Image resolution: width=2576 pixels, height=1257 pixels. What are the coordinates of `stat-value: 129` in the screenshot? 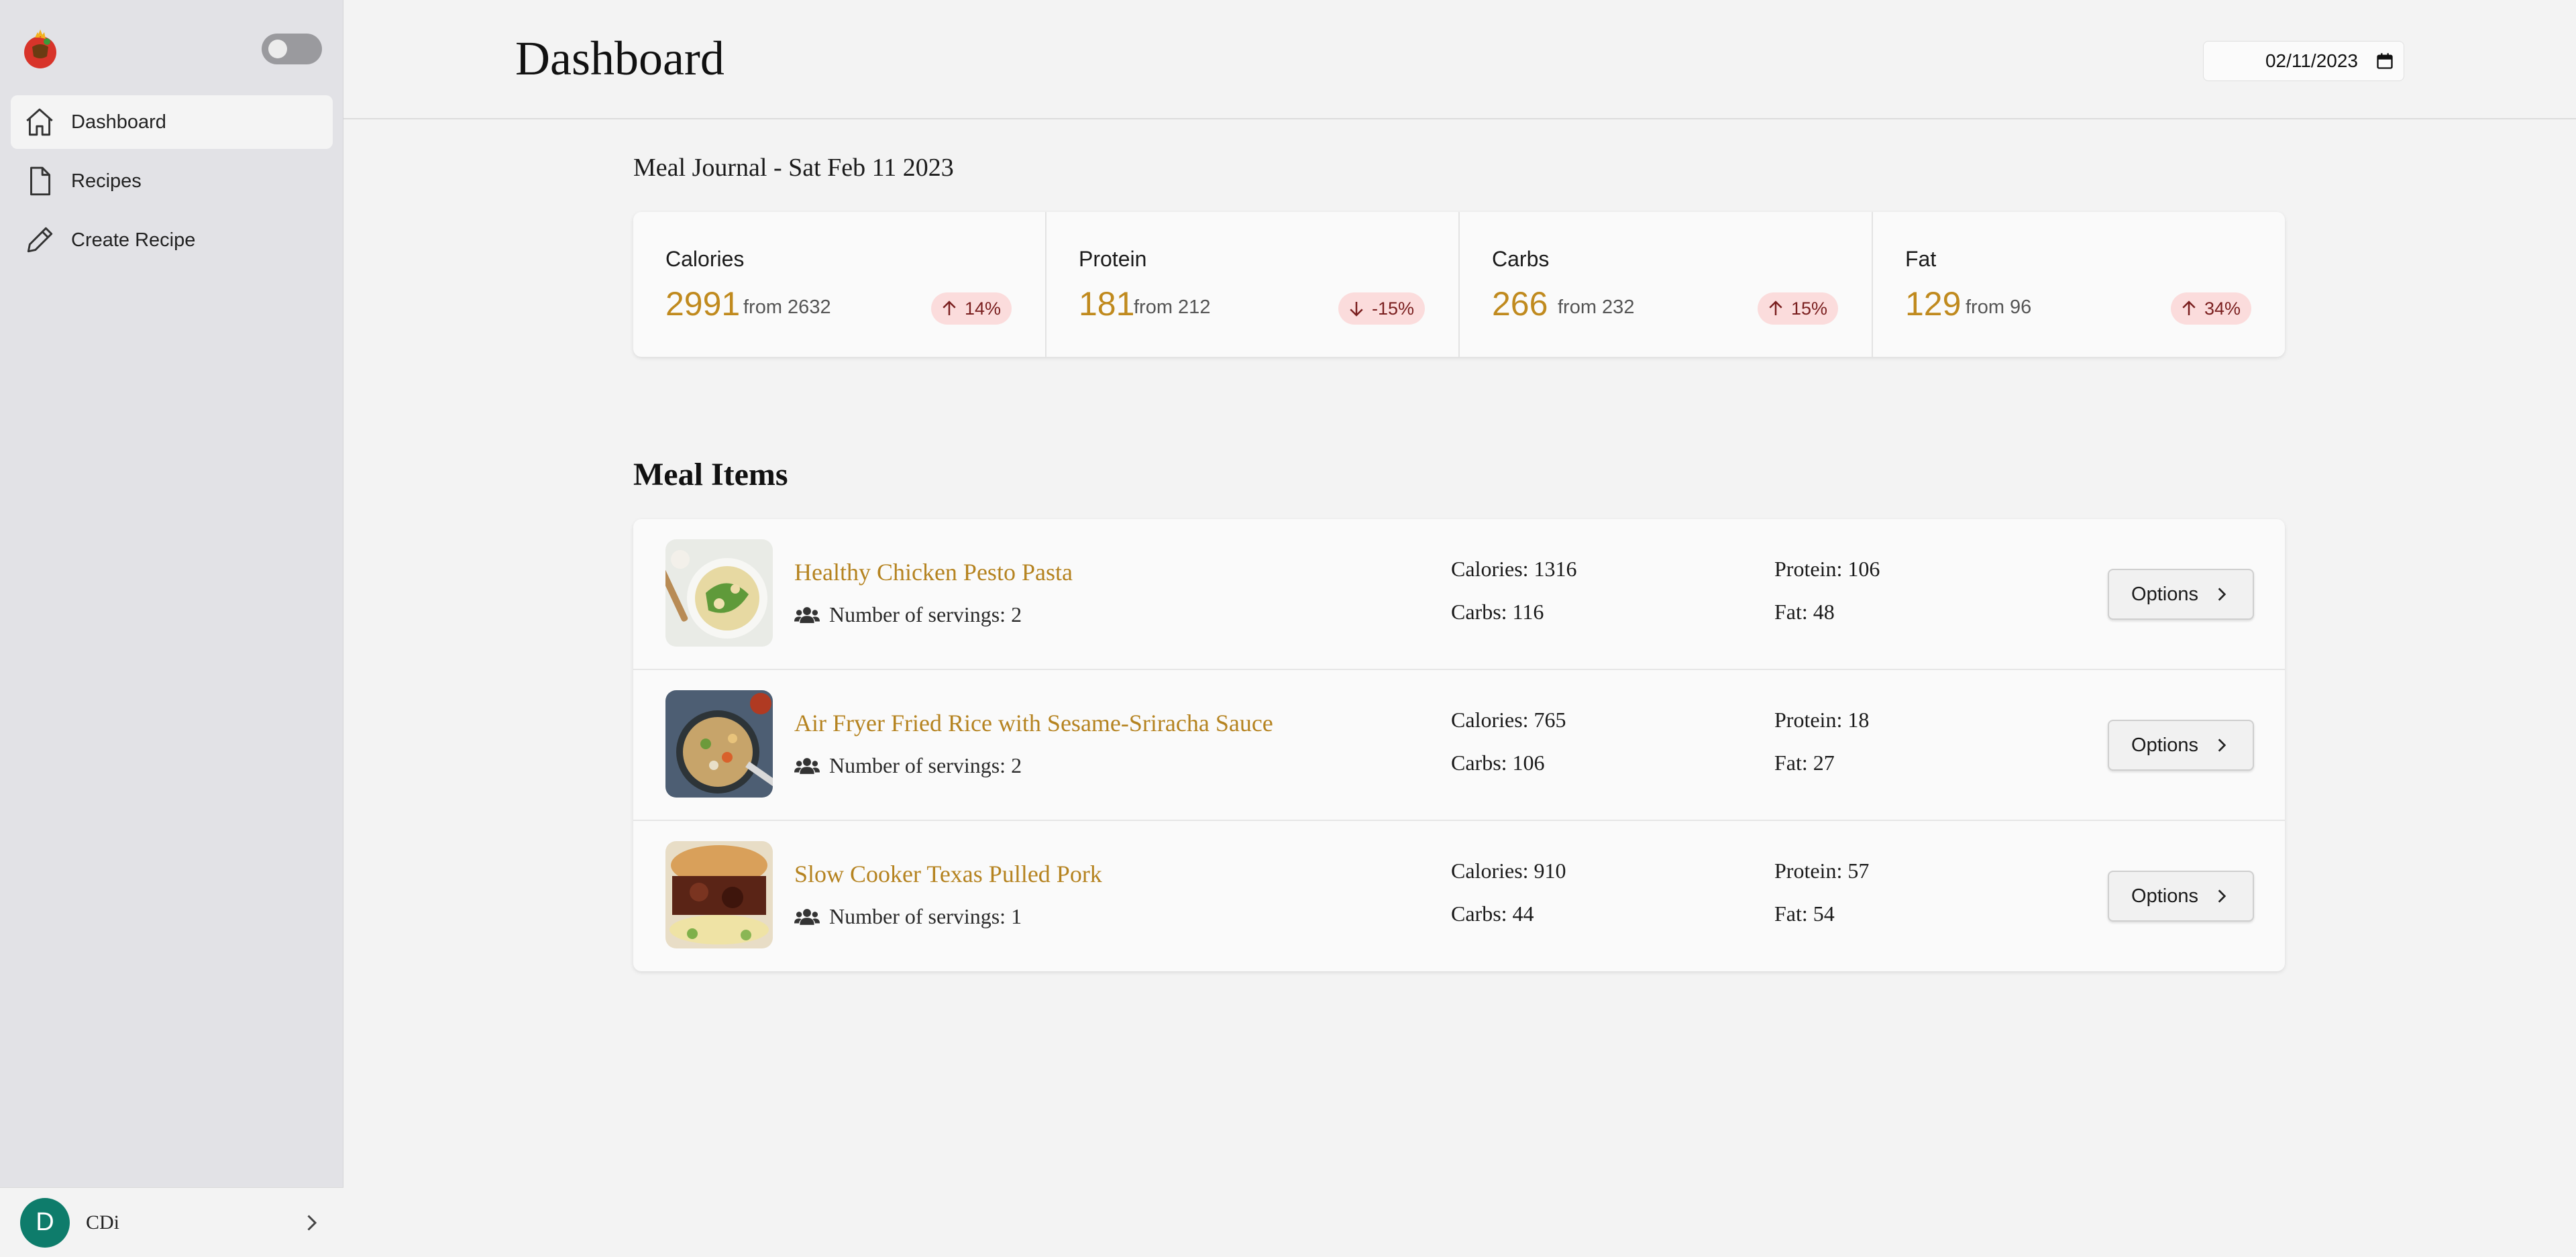 It's located at (1933, 304).